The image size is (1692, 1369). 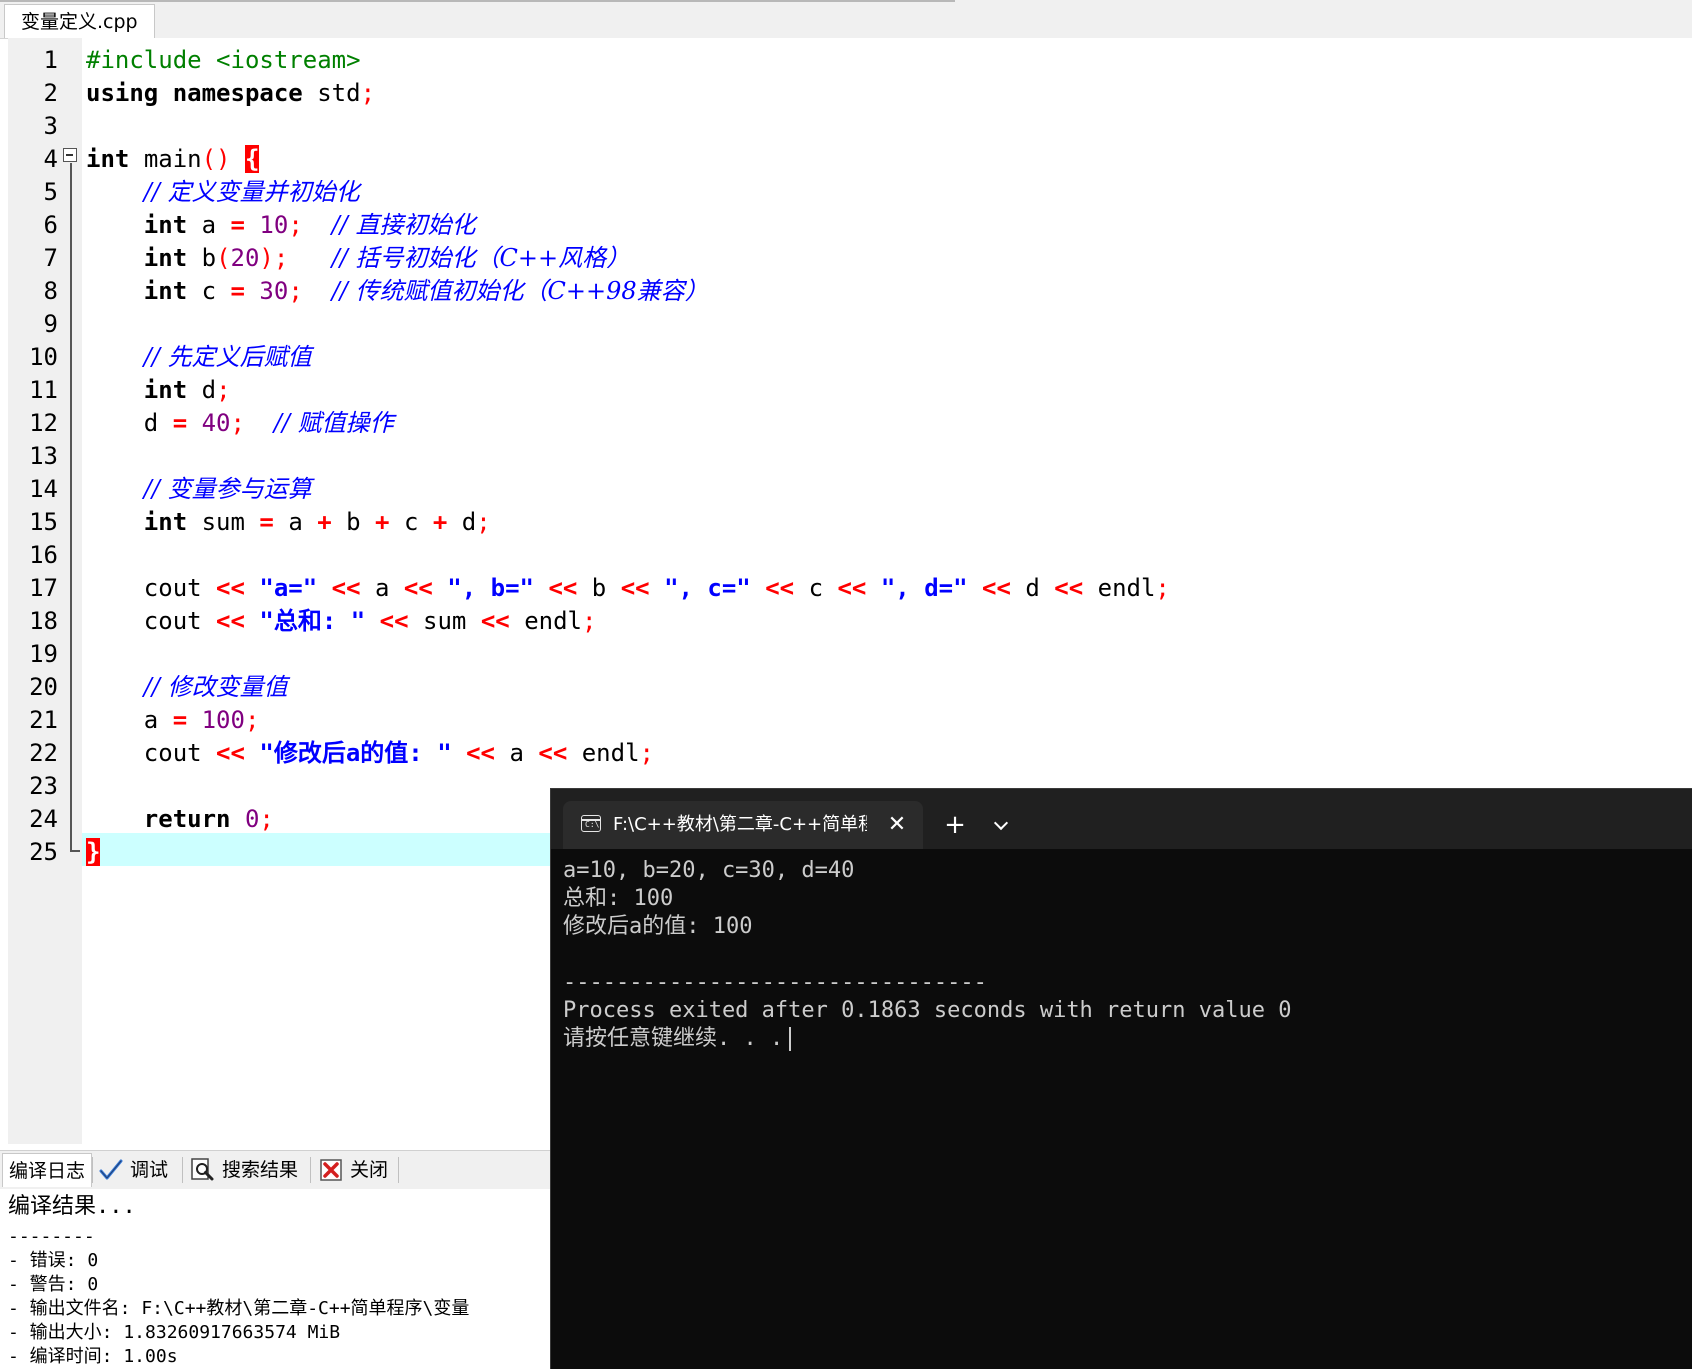 What do you see at coordinates (237, 93) in the screenshot?
I see `keyword: namespace` at bounding box center [237, 93].